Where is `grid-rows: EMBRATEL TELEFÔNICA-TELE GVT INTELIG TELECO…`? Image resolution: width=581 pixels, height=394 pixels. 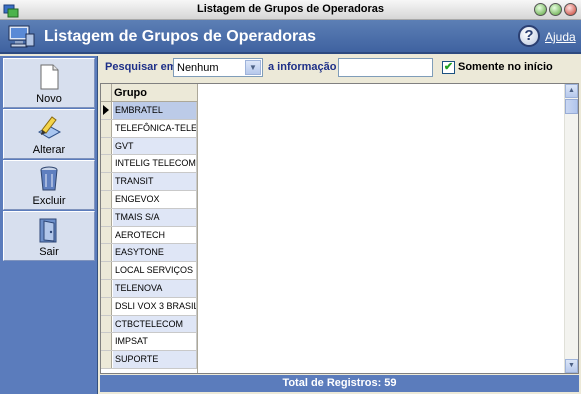
grid-rows: EMBRATEL TELEFÔNICA-TELE GVT INTELIG TELECO… is located at coordinates (149, 235).